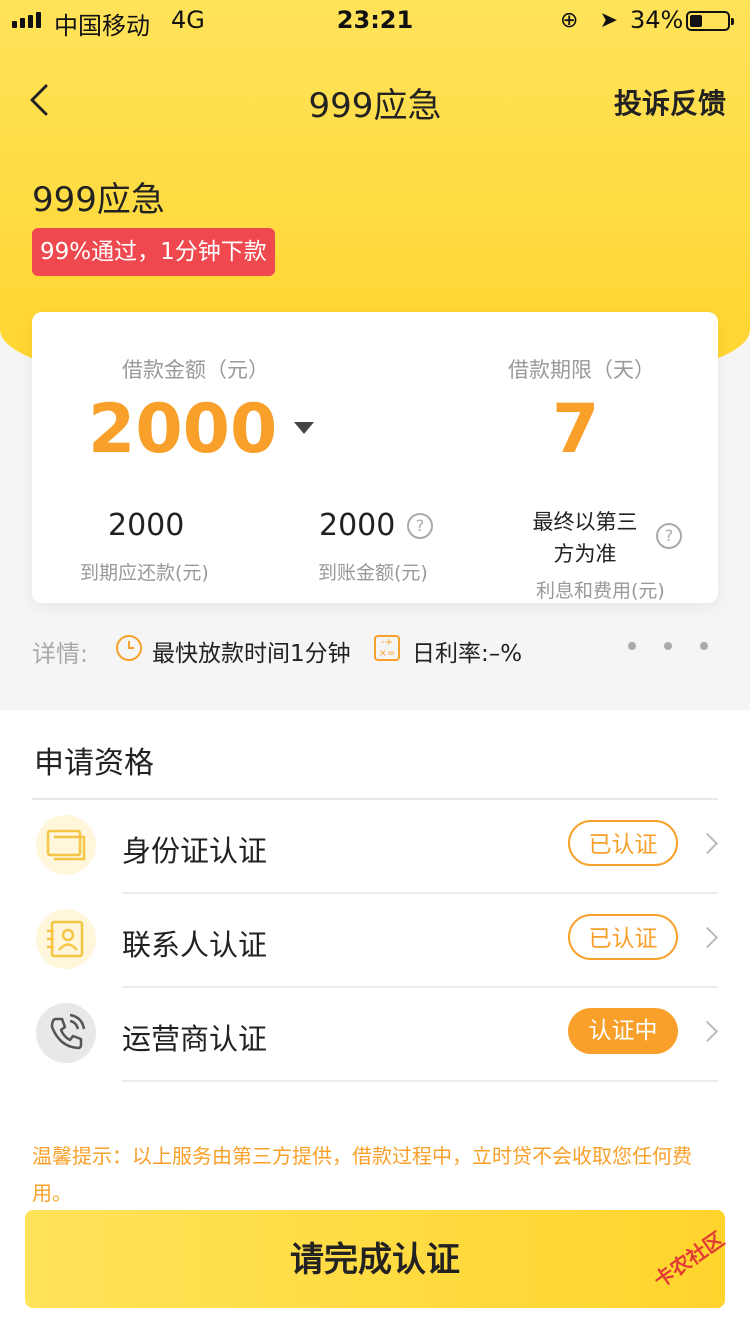 Image resolution: width=750 pixels, height=1334 pixels. What do you see at coordinates (373, 573) in the screenshot?
I see `received-label: 到账金额(元)` at bounding box center [373, 573].